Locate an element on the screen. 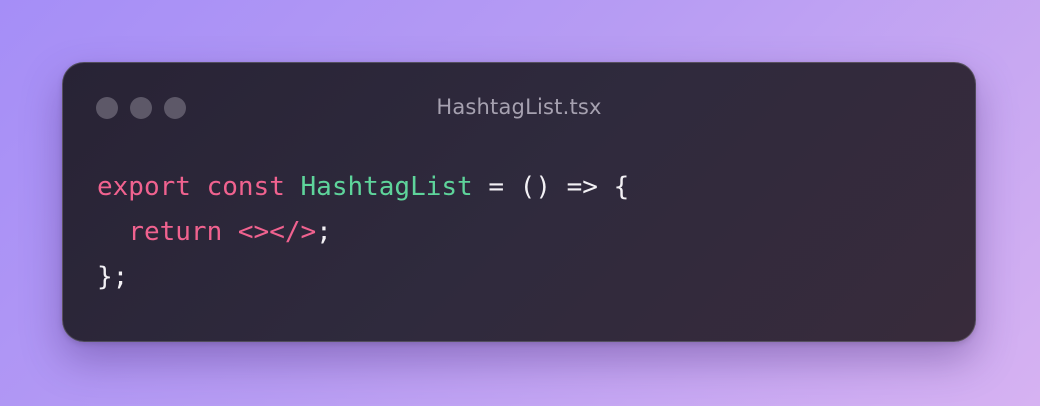 The height and width of the screenshot is (406, 1040). code-line-1: export const HashtagList = () => { is located at coordinates (363, 187).